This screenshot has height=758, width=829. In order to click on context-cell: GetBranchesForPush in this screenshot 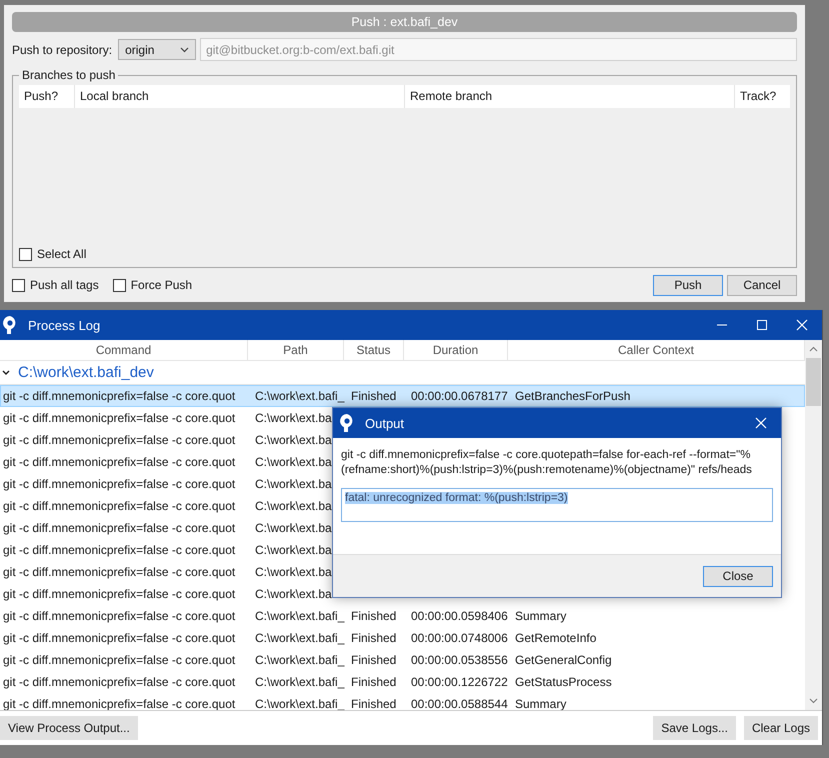, I will do `click(572, 396)`.